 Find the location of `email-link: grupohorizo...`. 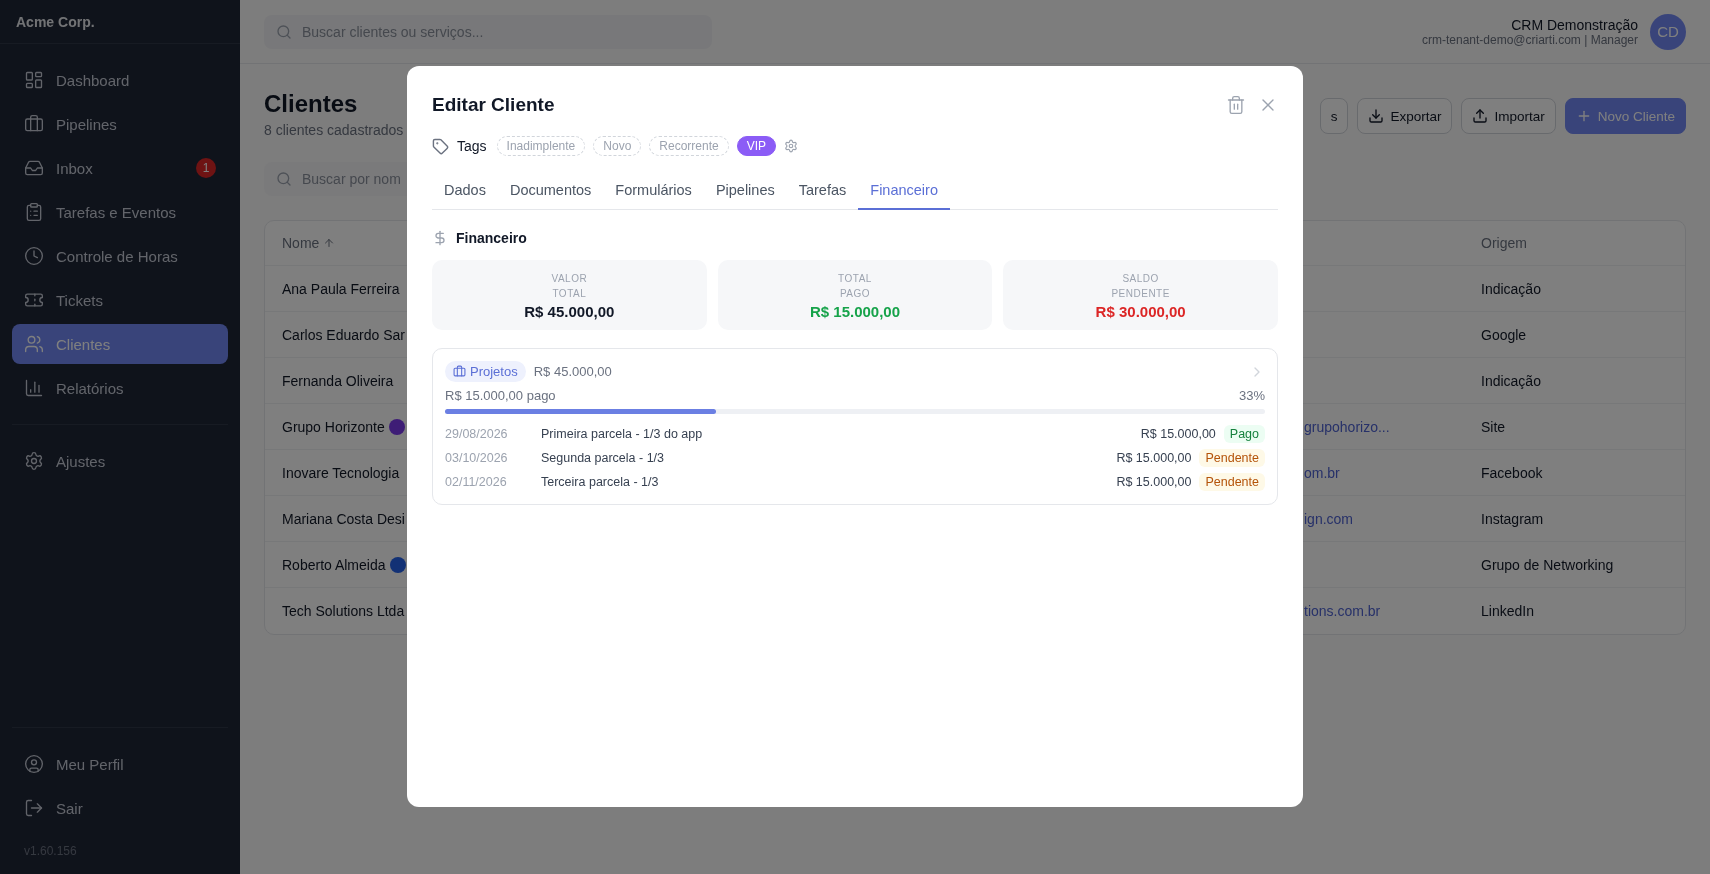

email-link: grupohorizo... is located at coordinates (1392, 426).